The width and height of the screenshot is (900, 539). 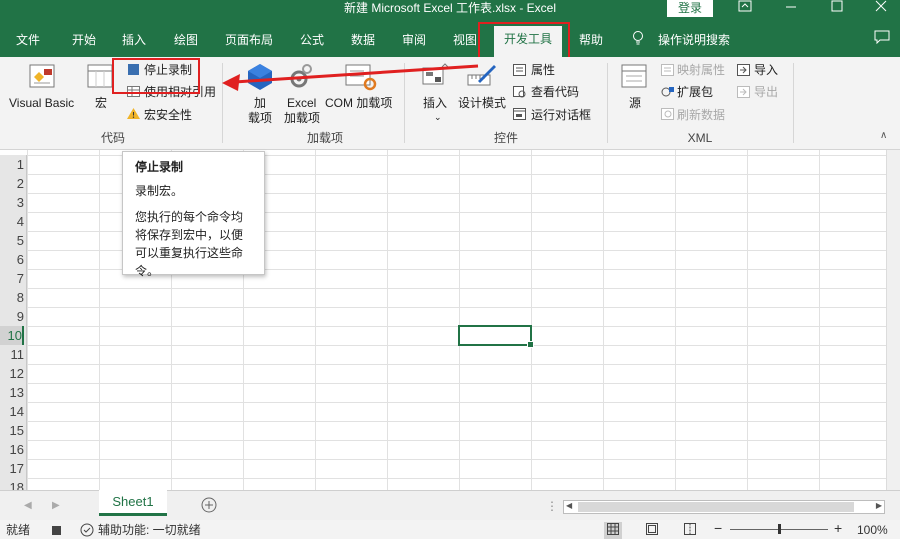 What do you see at coordinates (635, 78) in the screenshot?
I see `xml-source-icon` at bounding box center [635, 78].